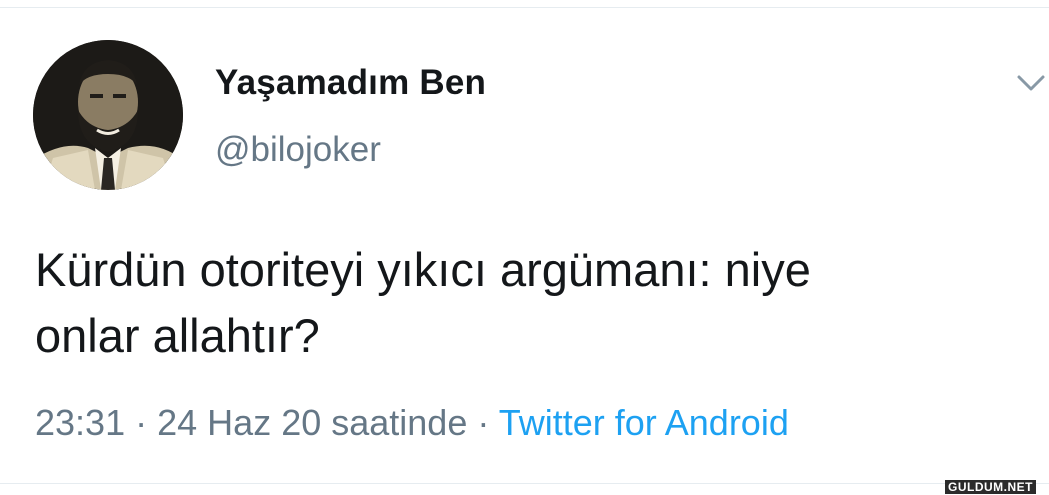 The height and width of the screenshot is (495, 1049). Describe the element at coordinates (80, 422) in the screenshot. I see `tweet-time: 23:31` at that location.